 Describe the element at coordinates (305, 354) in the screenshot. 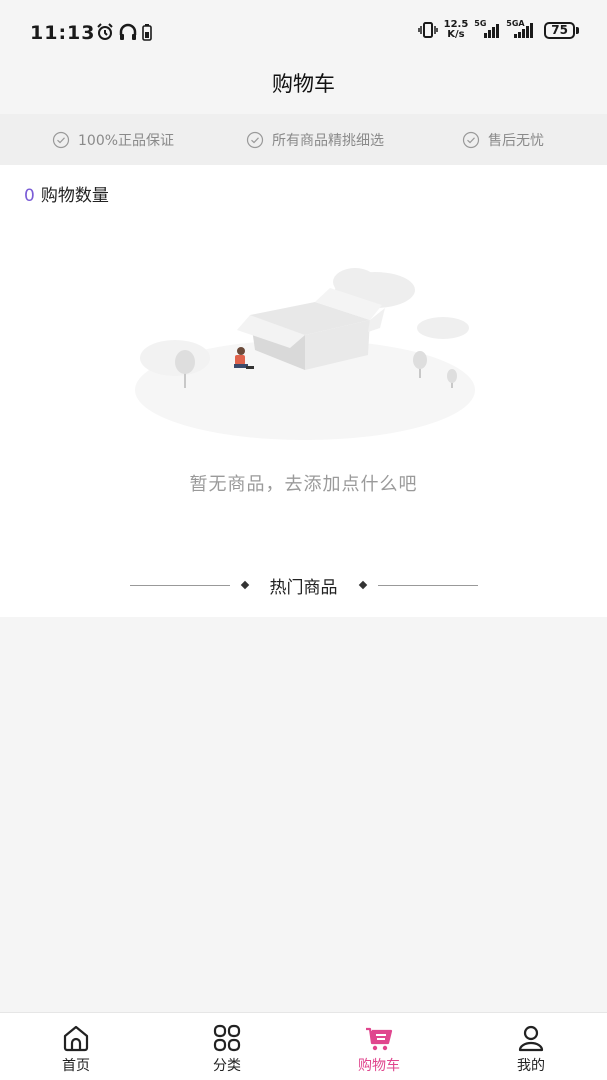

I see `empty-cart-illustration` at that location.